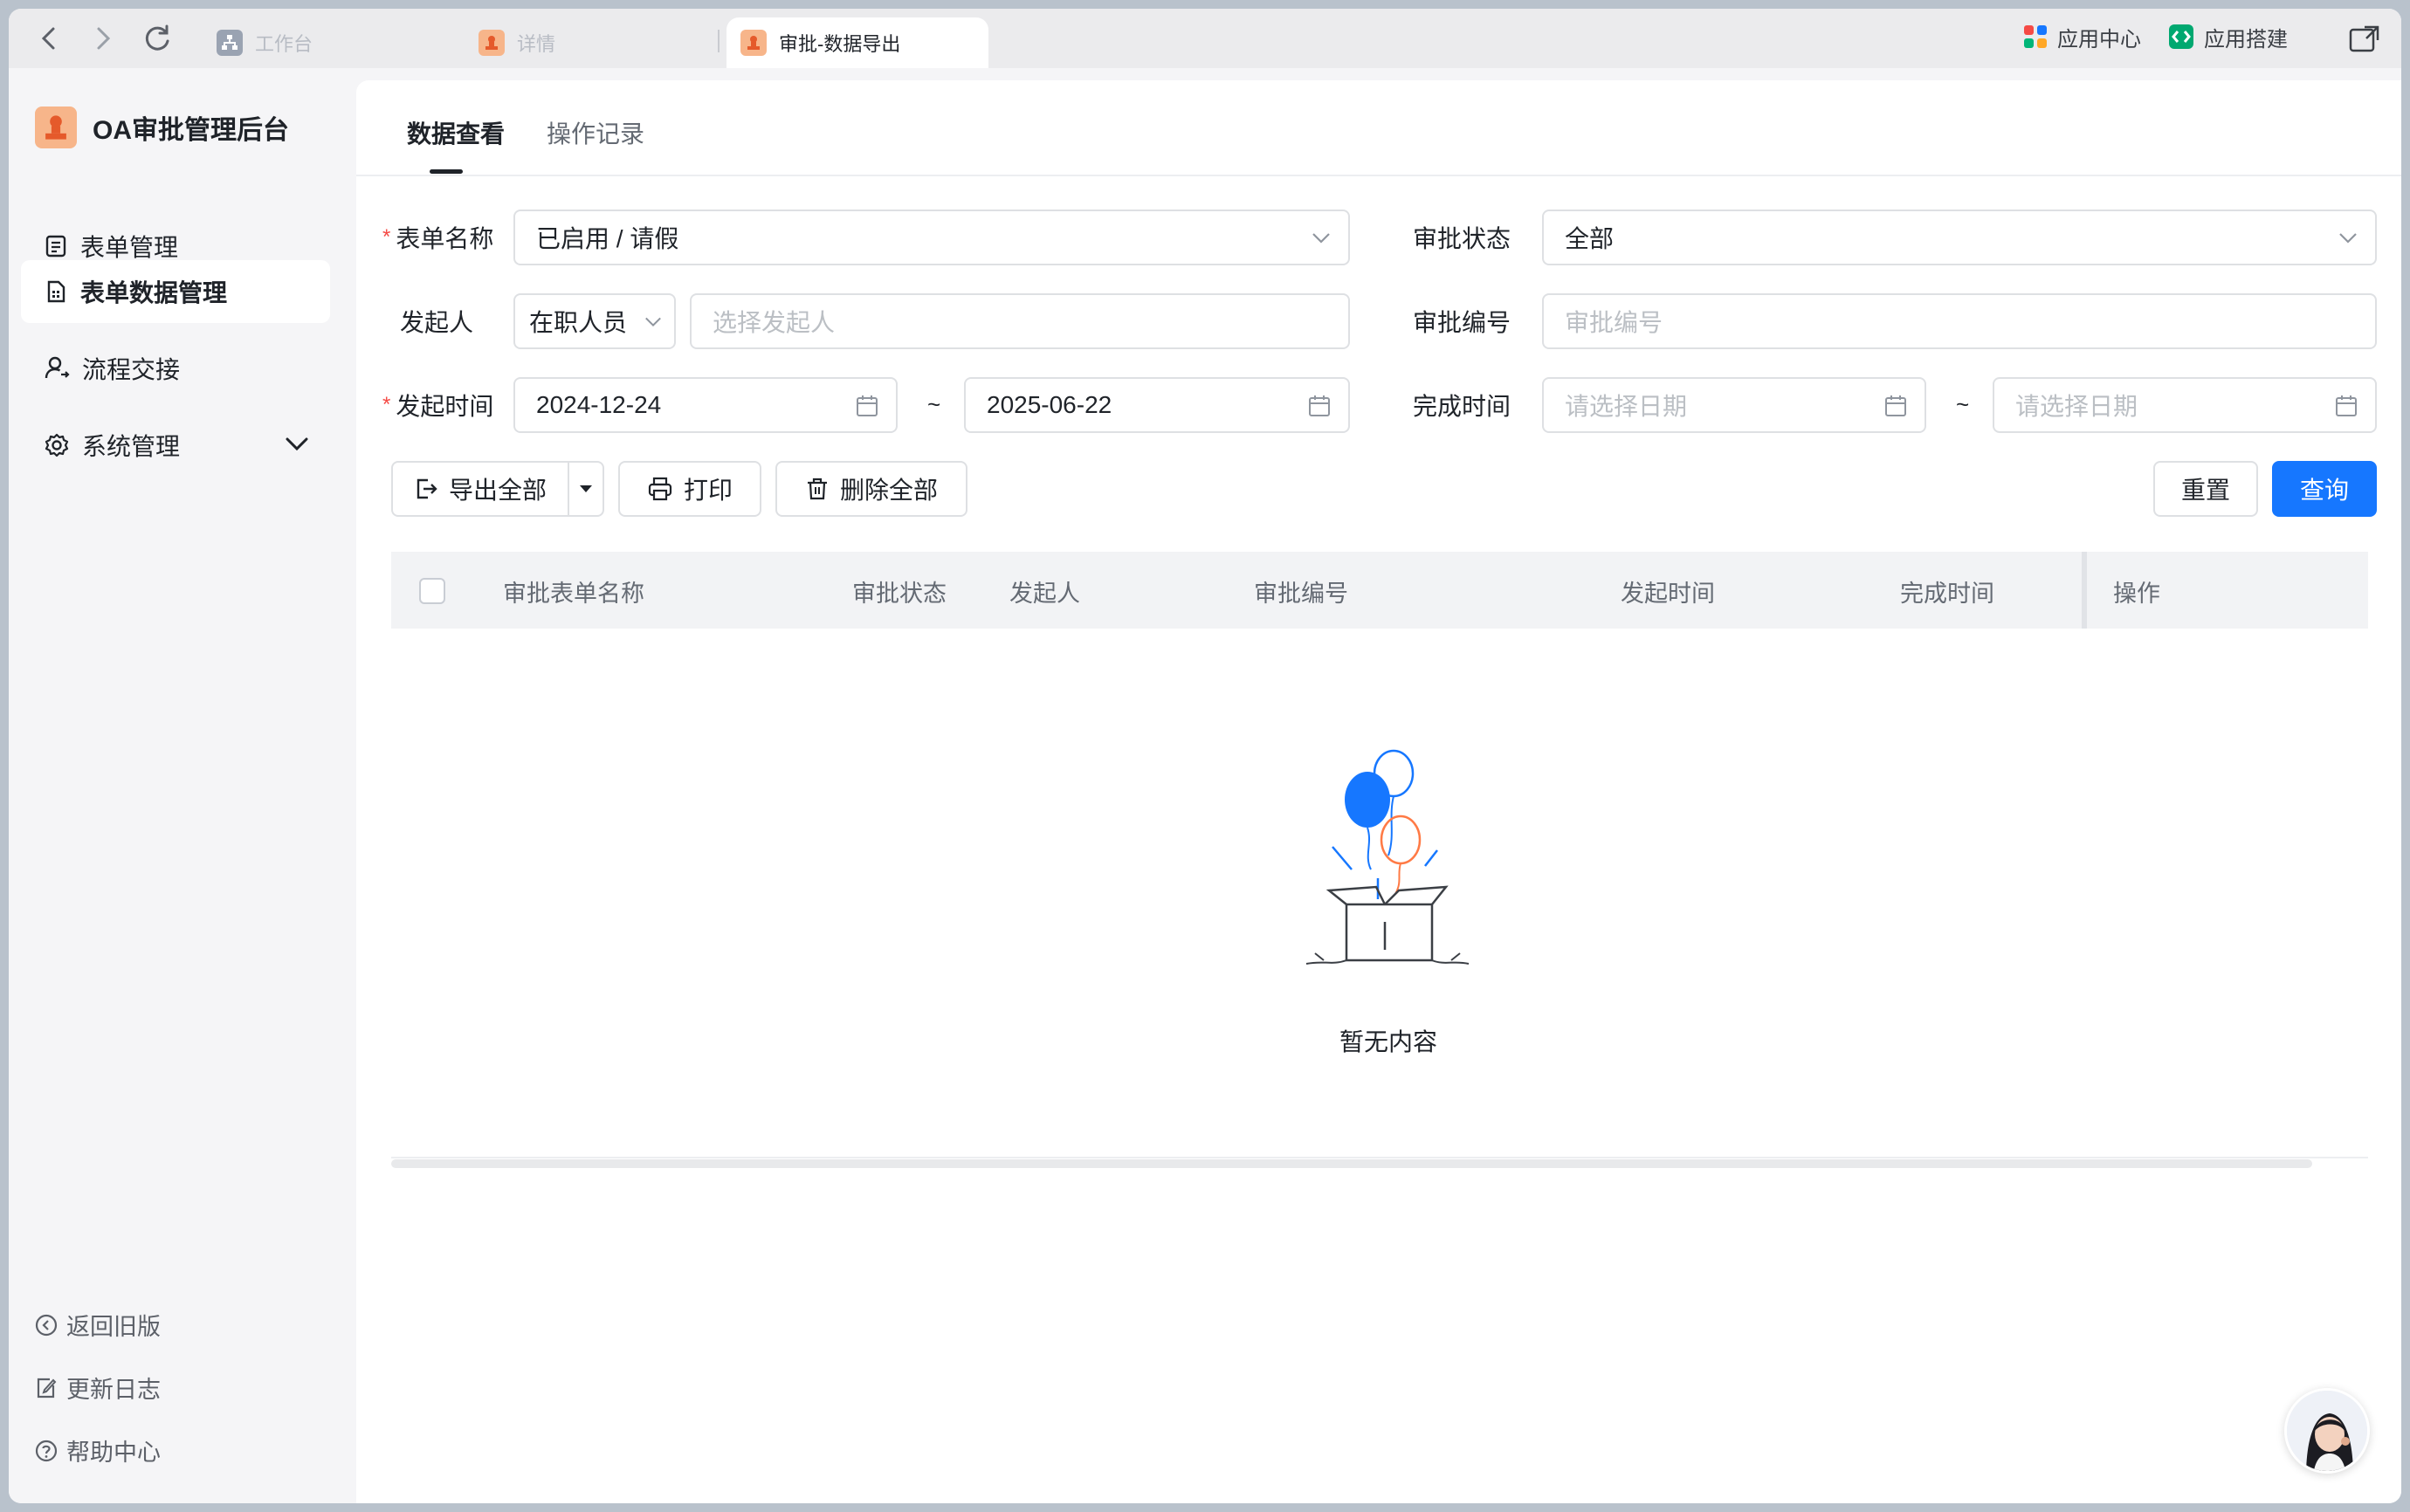 The height and width of the screenshot is (1512, 2410). I want to click on fixed-column-divider, so click(2084, 590).